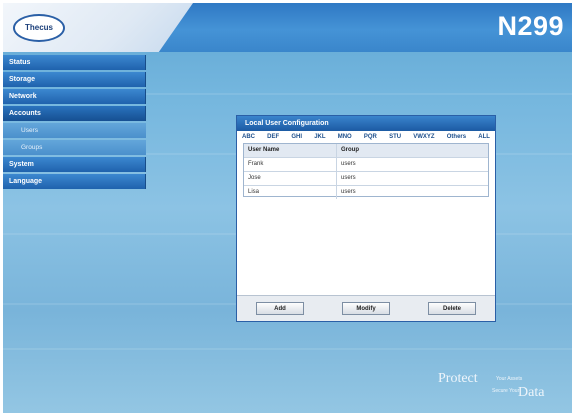  What do you see at coordinates (452, 308) in the screenshot?
I see `delete-button: Delete` at bounding box center [452, 308].